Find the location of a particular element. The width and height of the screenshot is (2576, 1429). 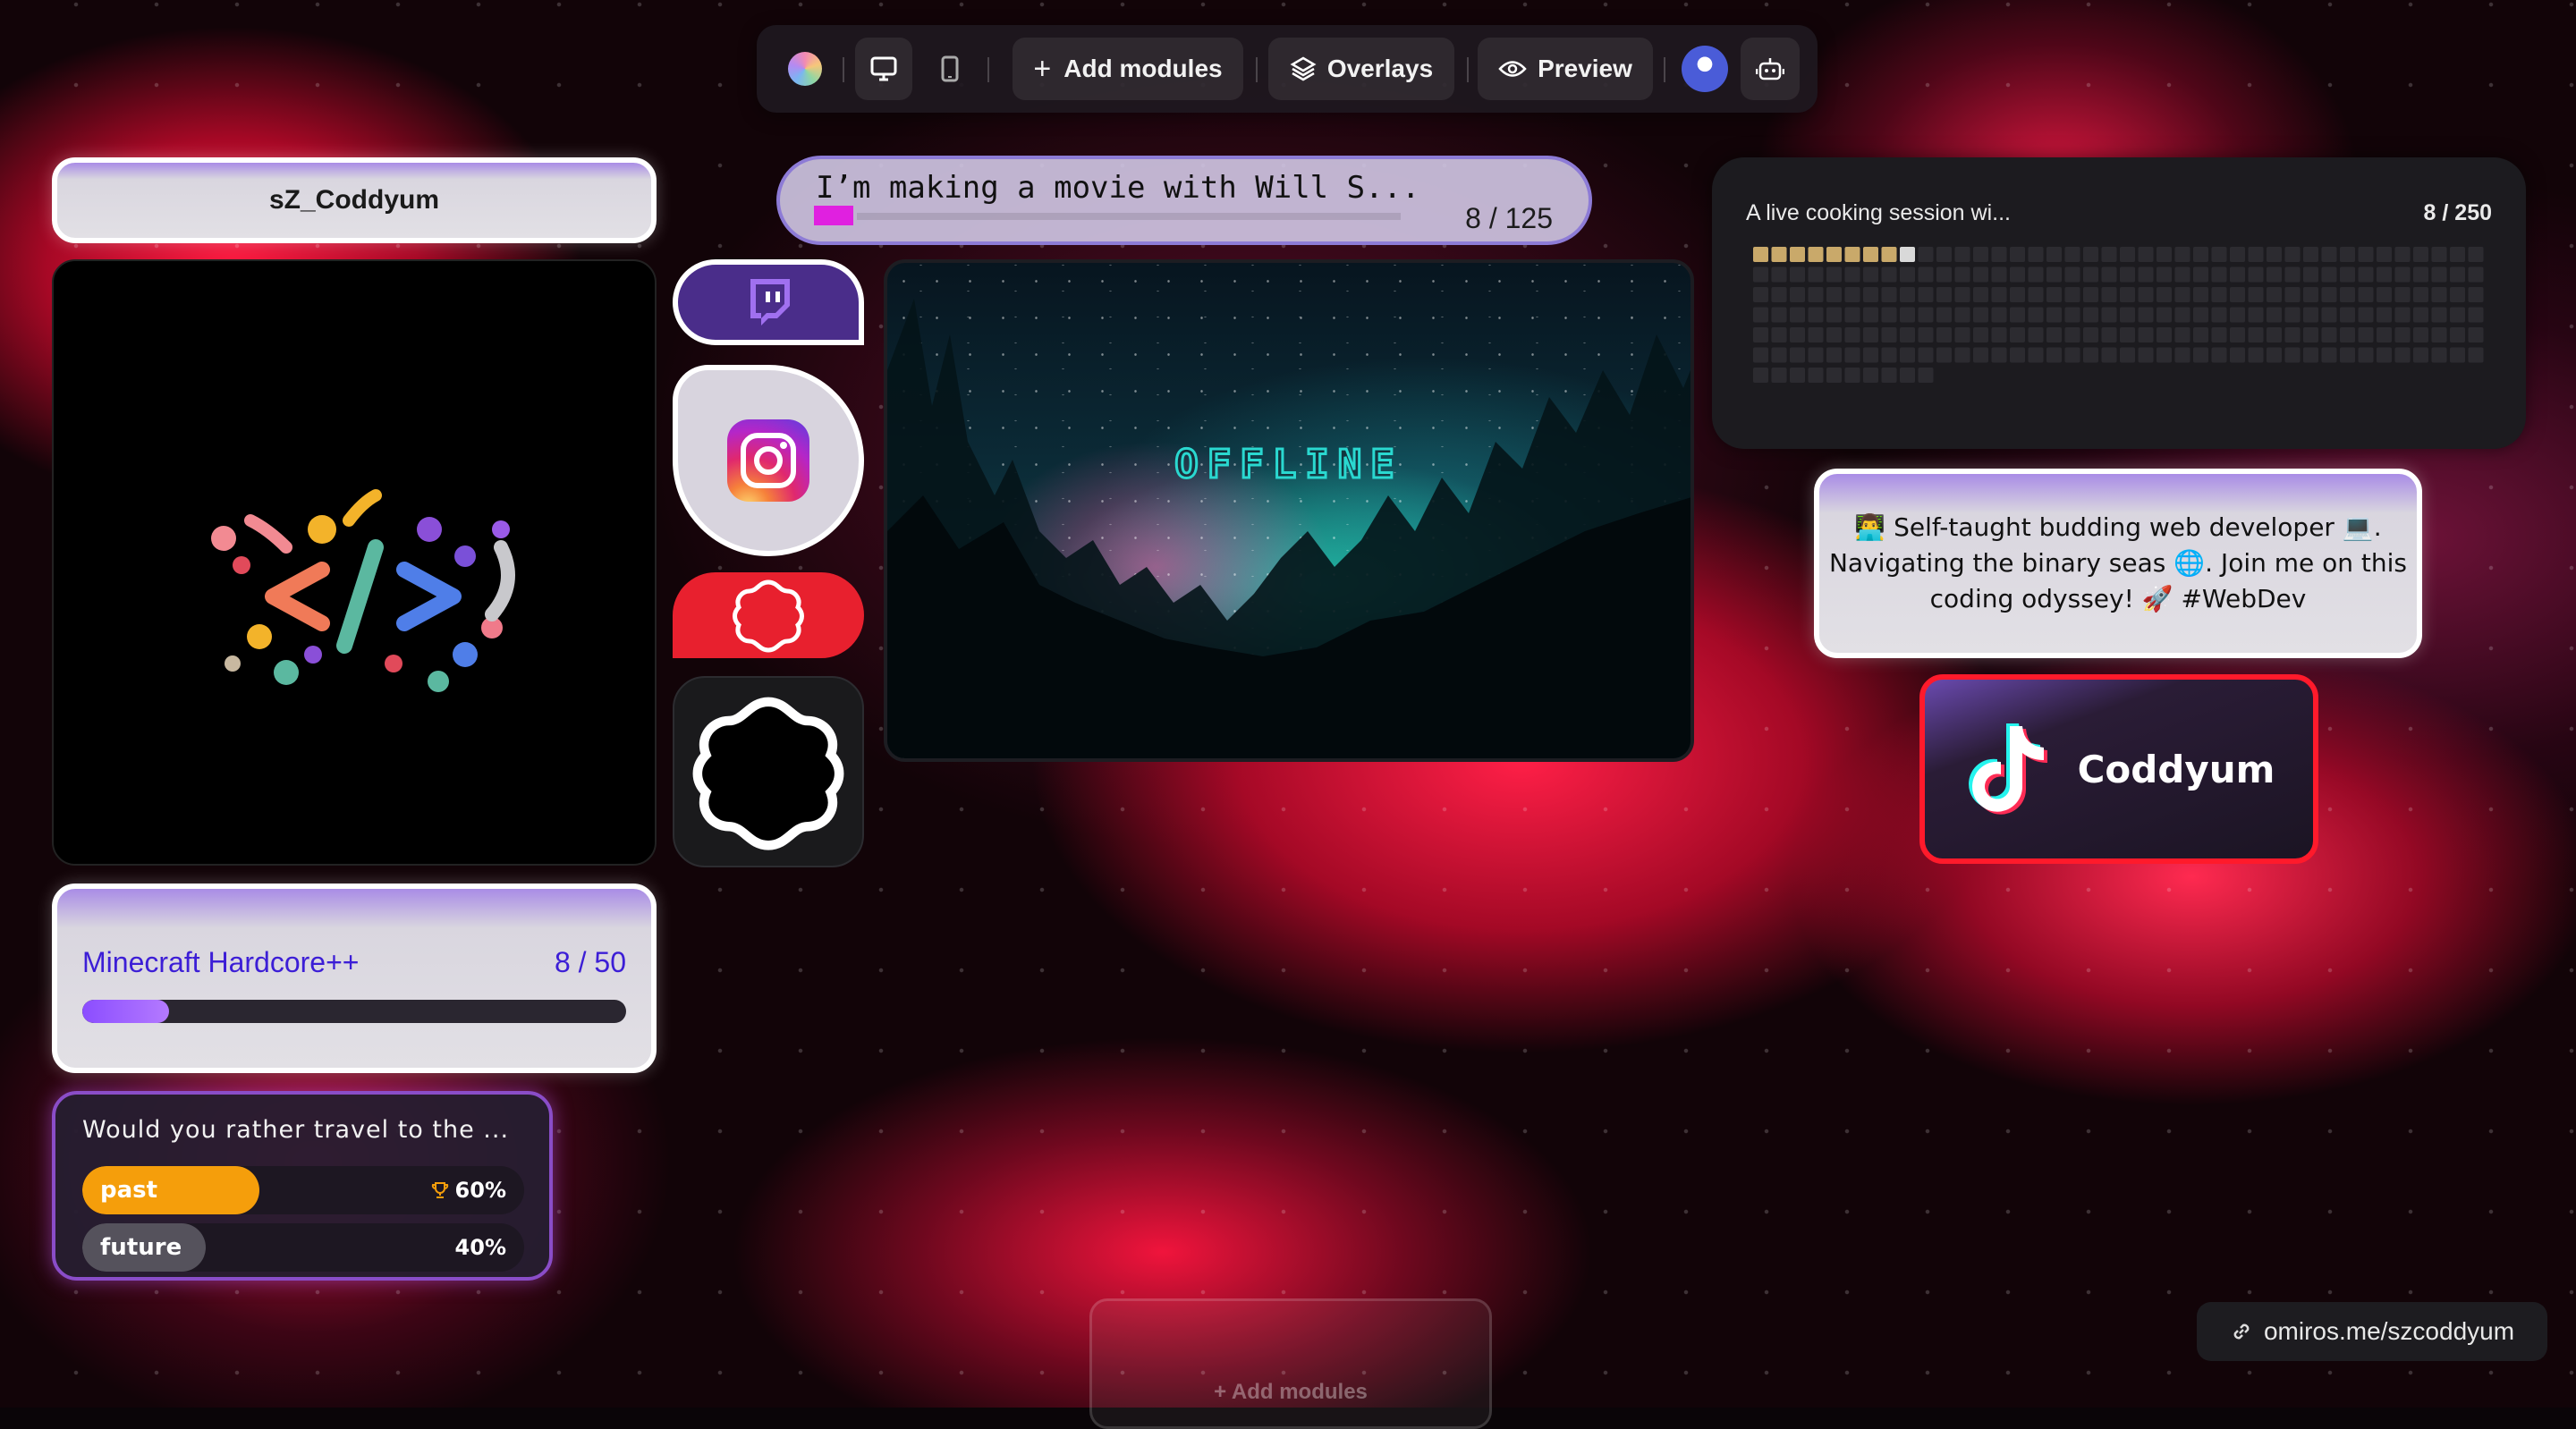

mobile-view-button is located at coordinates (950, 69).